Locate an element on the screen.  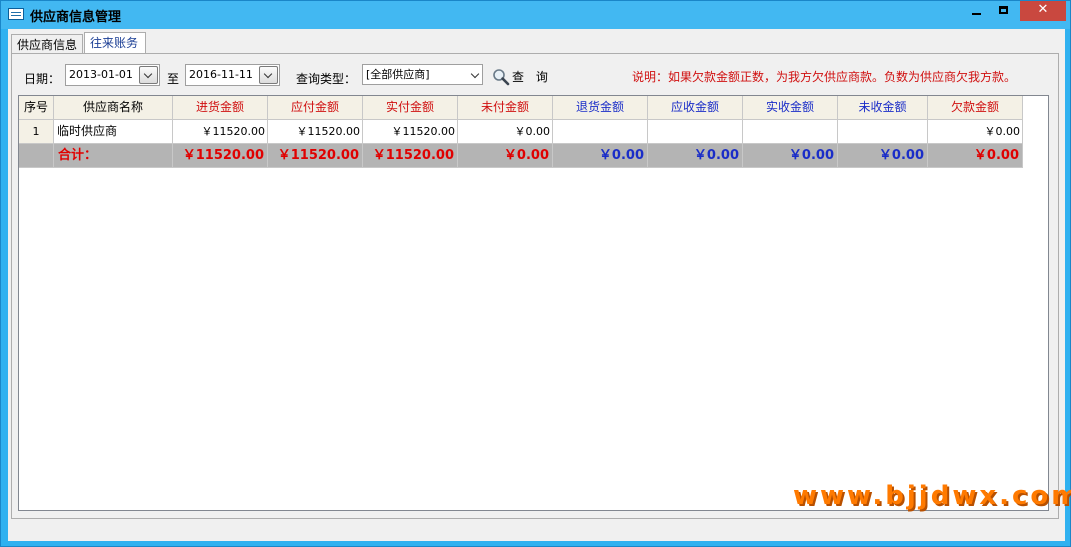
watermark: www.bjjdwx.com is located at coordinates (932, 496).